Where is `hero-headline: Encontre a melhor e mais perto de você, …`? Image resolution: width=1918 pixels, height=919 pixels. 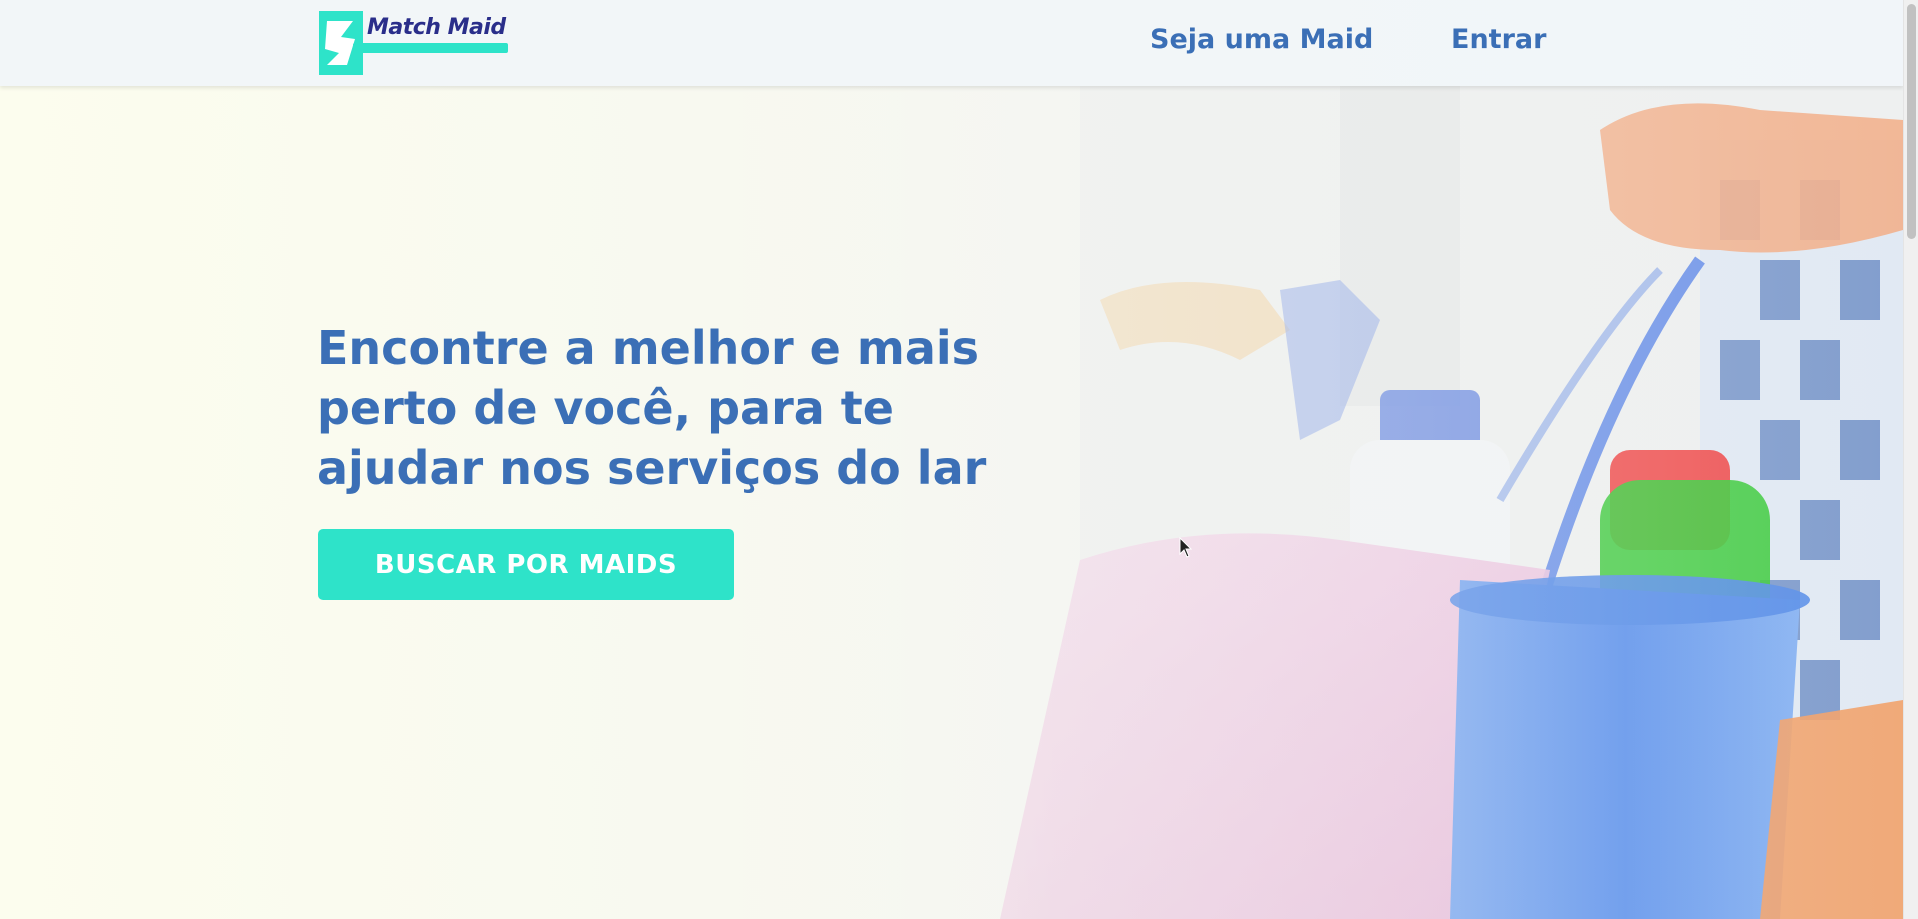 hero-headline: Encontre a melhor e mais perto de você, … is located at coordinates (652, 408).